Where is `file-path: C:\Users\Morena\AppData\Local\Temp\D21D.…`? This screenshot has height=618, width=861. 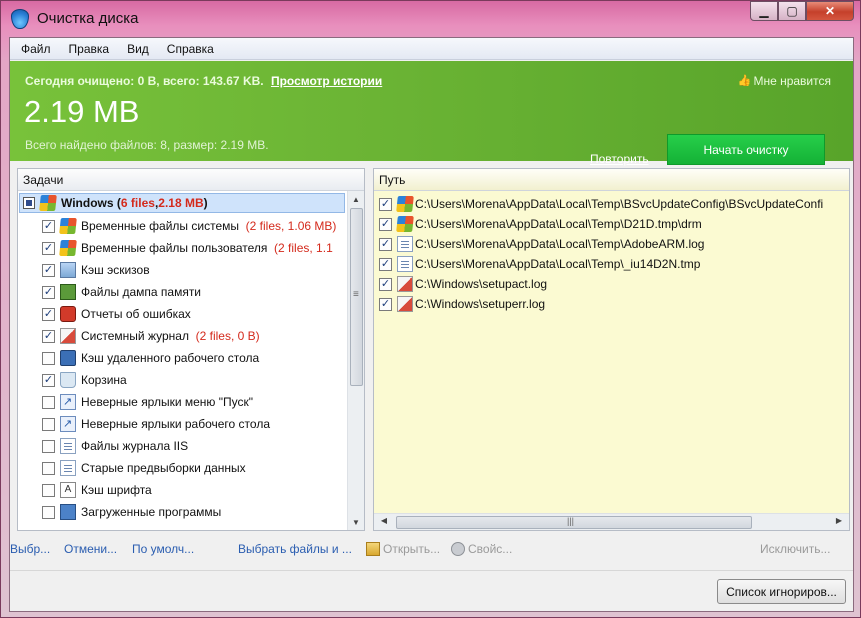 file-path: C:\Users\Morena\AppData\Local\Temp\D21D.… is located at coordinates (558, 224).